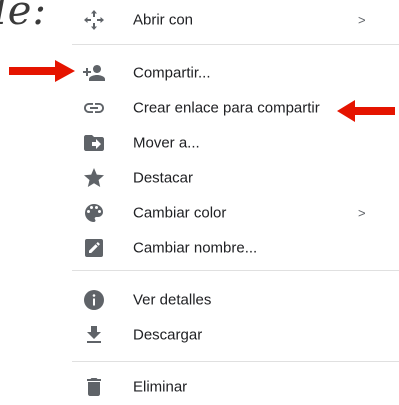 This screenshot has height=405, width=399. Describe the element at coordinates (235, 300) in the screenshot. I see `menu-item-view-details: Ver detalles` at that location.